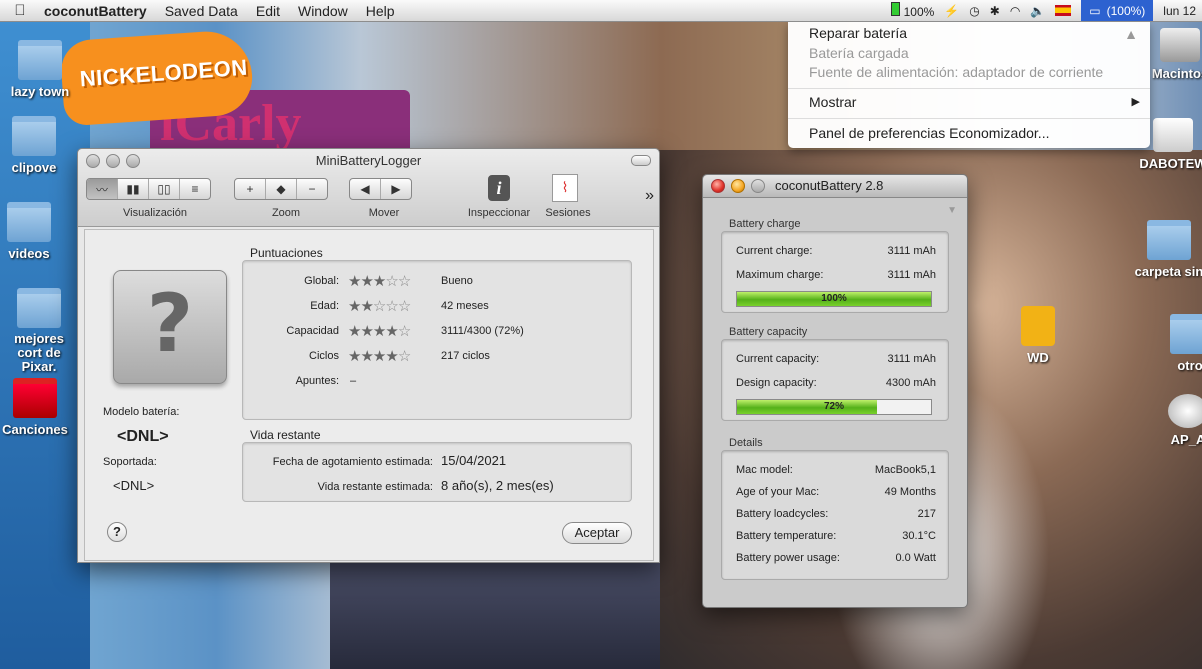 This screenshot has width=1202, height=669. I want to click on desktop-icon-carpeta: carpeta sin, so click(1168, 249).